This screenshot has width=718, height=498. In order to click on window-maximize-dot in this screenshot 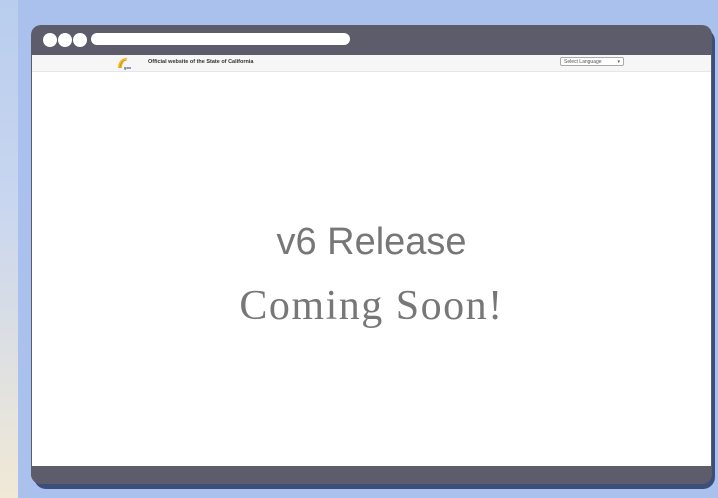, I will do `click(80, 40)`.